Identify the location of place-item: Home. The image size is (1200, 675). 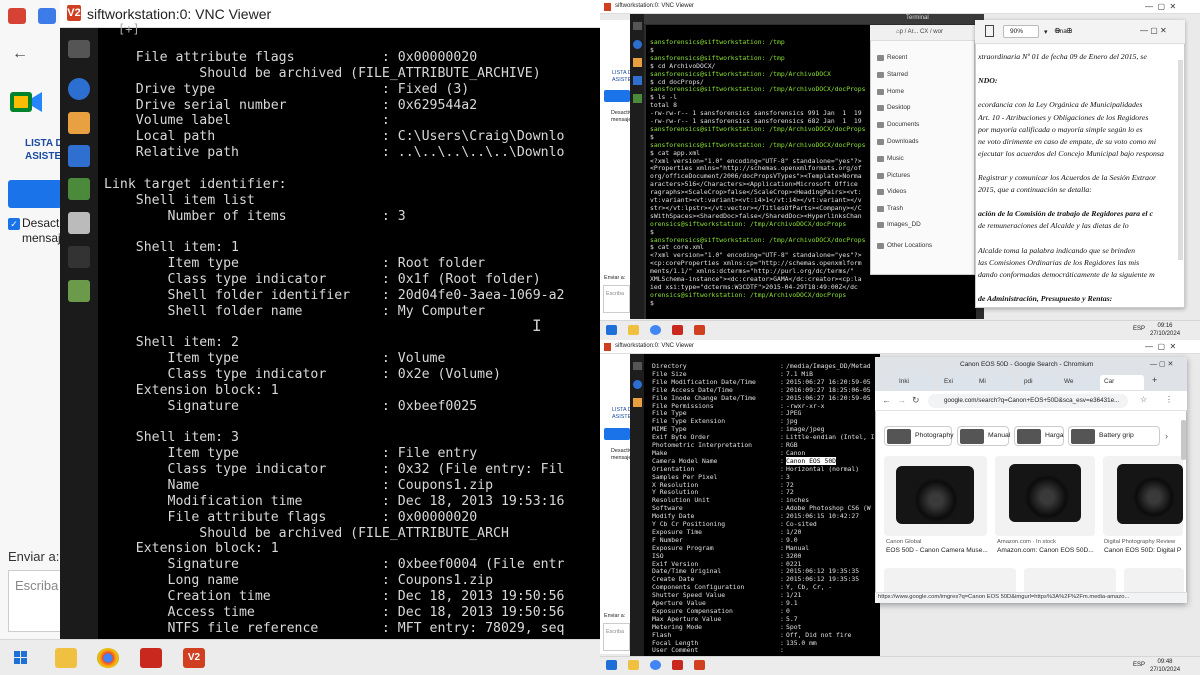
(895, 91).